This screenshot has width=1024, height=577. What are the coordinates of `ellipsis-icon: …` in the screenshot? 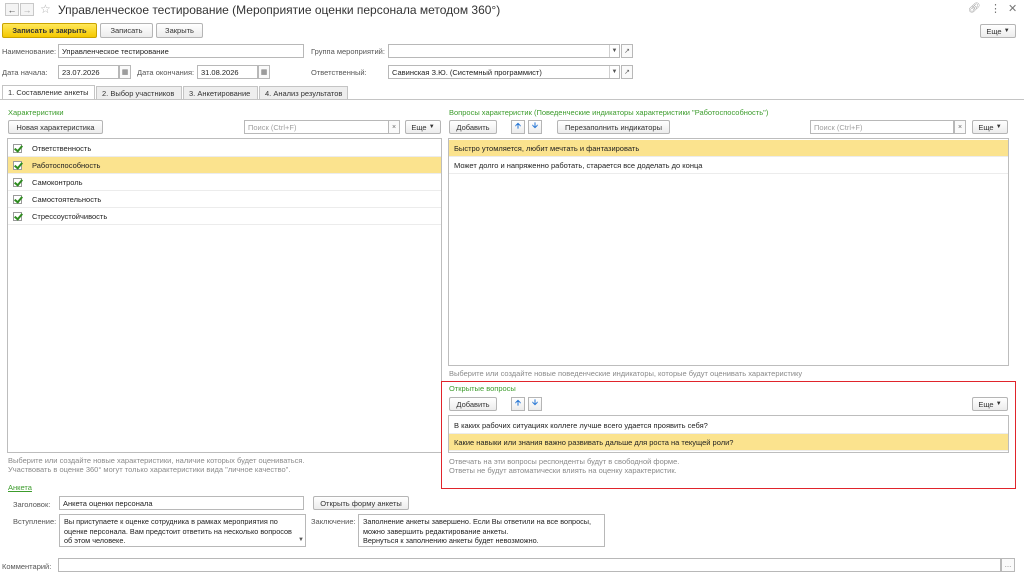 It's located at (1008, 565).